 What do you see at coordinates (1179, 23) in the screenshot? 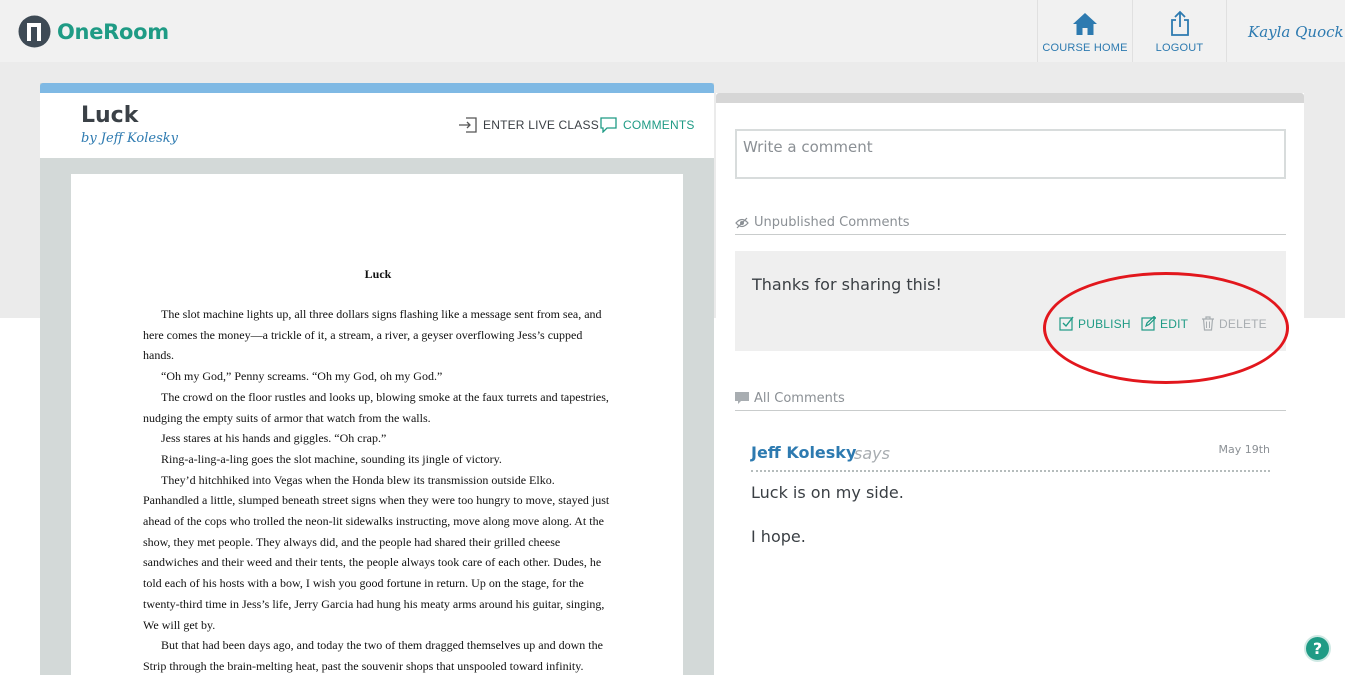
I see `share-upload-icon` at bounding box center [1179, 23].